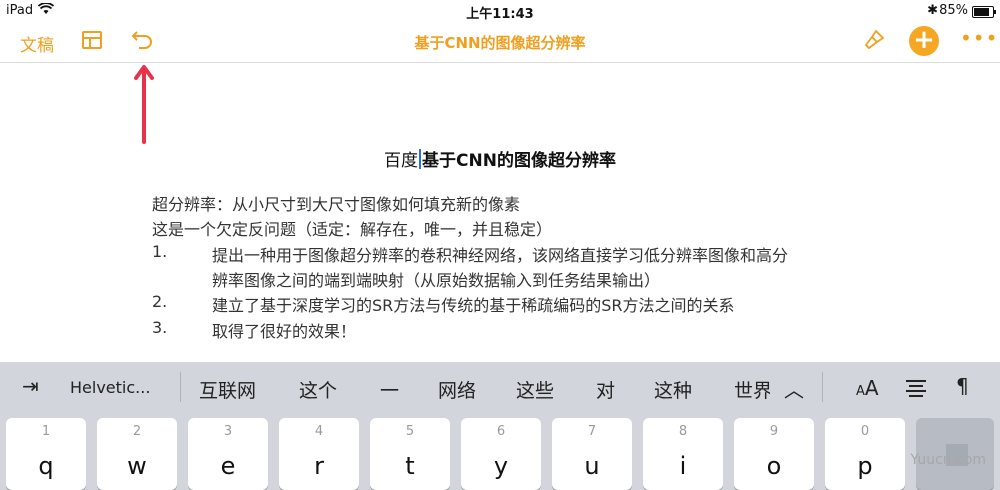 The height and width of the screenshot is (490, 1000). I want to click on align-icon, so click(916, 390).